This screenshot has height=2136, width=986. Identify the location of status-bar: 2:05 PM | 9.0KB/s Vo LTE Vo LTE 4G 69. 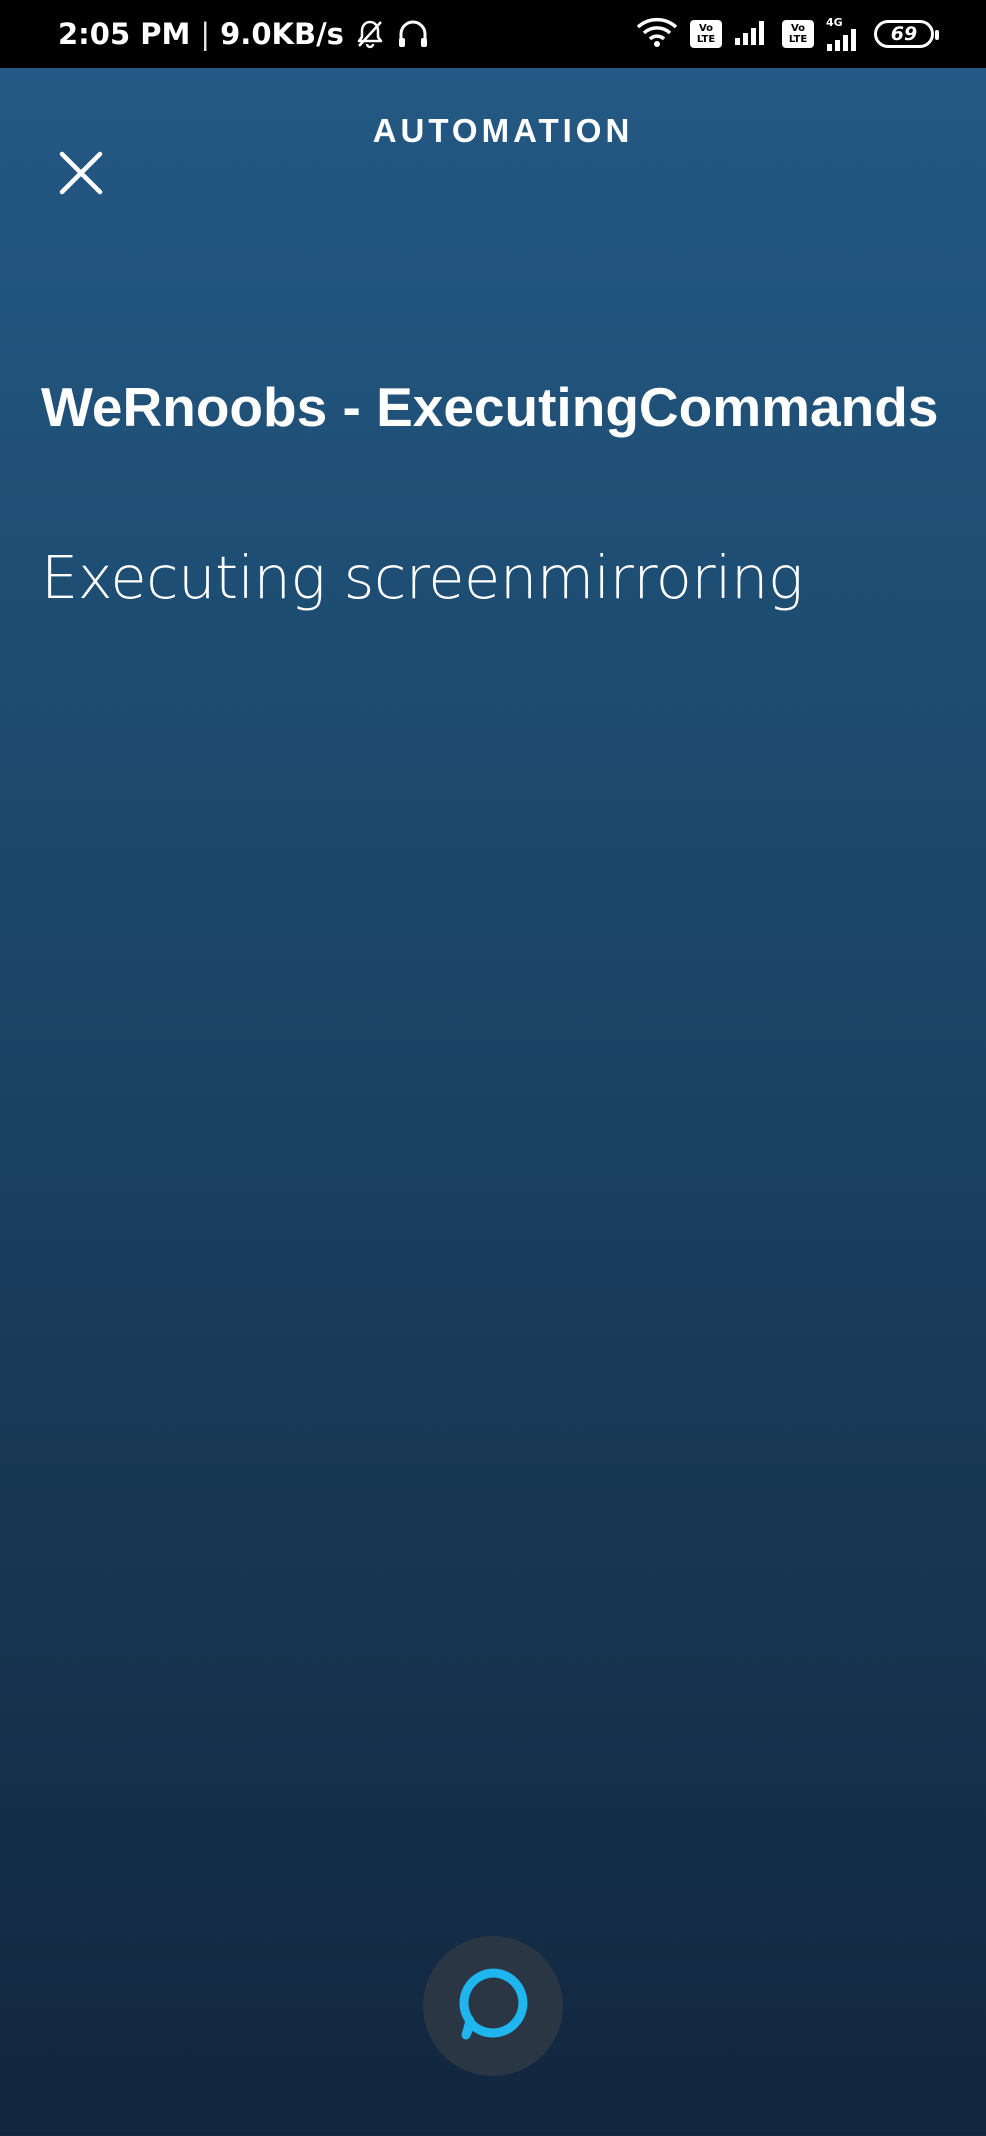
(493, 34).